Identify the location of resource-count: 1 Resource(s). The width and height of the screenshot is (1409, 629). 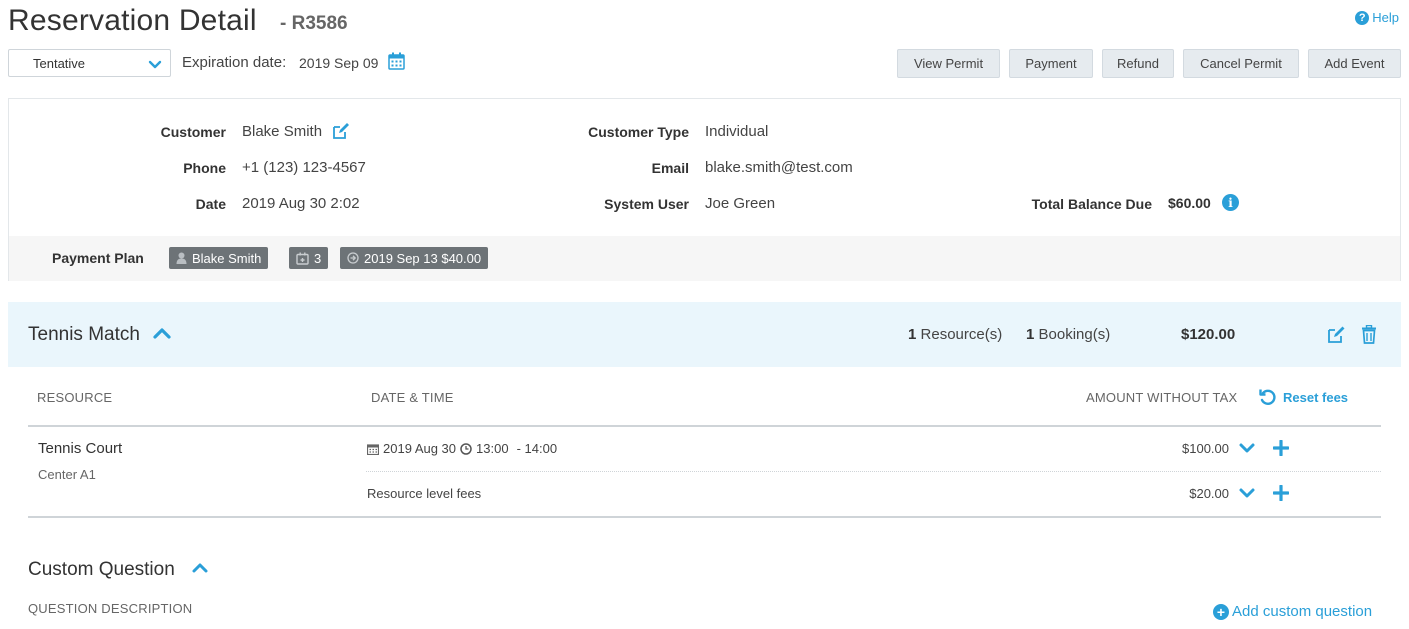
(955, 334).